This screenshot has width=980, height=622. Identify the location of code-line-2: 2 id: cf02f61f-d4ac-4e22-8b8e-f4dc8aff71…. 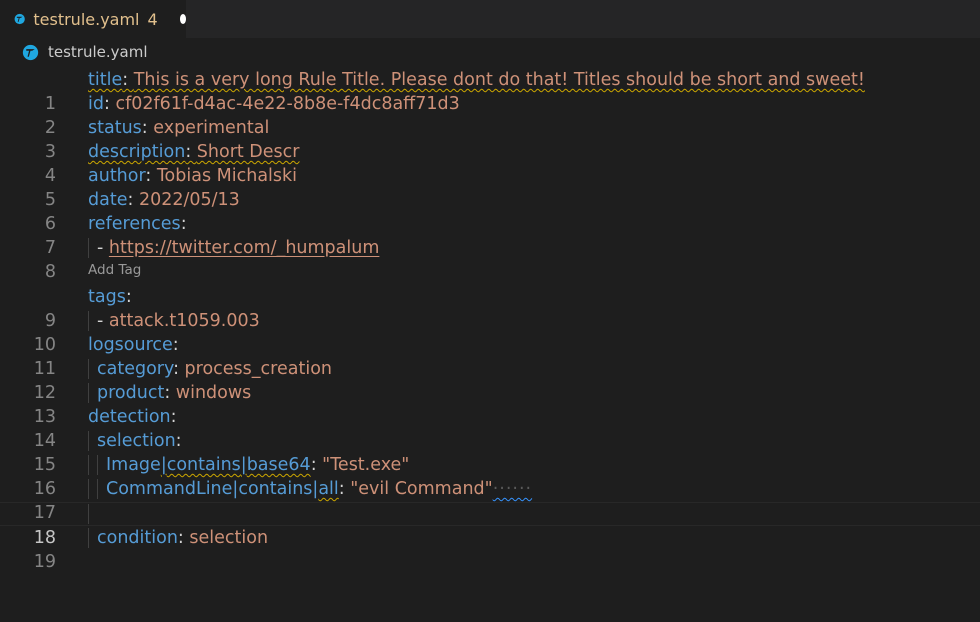
(490, 115).